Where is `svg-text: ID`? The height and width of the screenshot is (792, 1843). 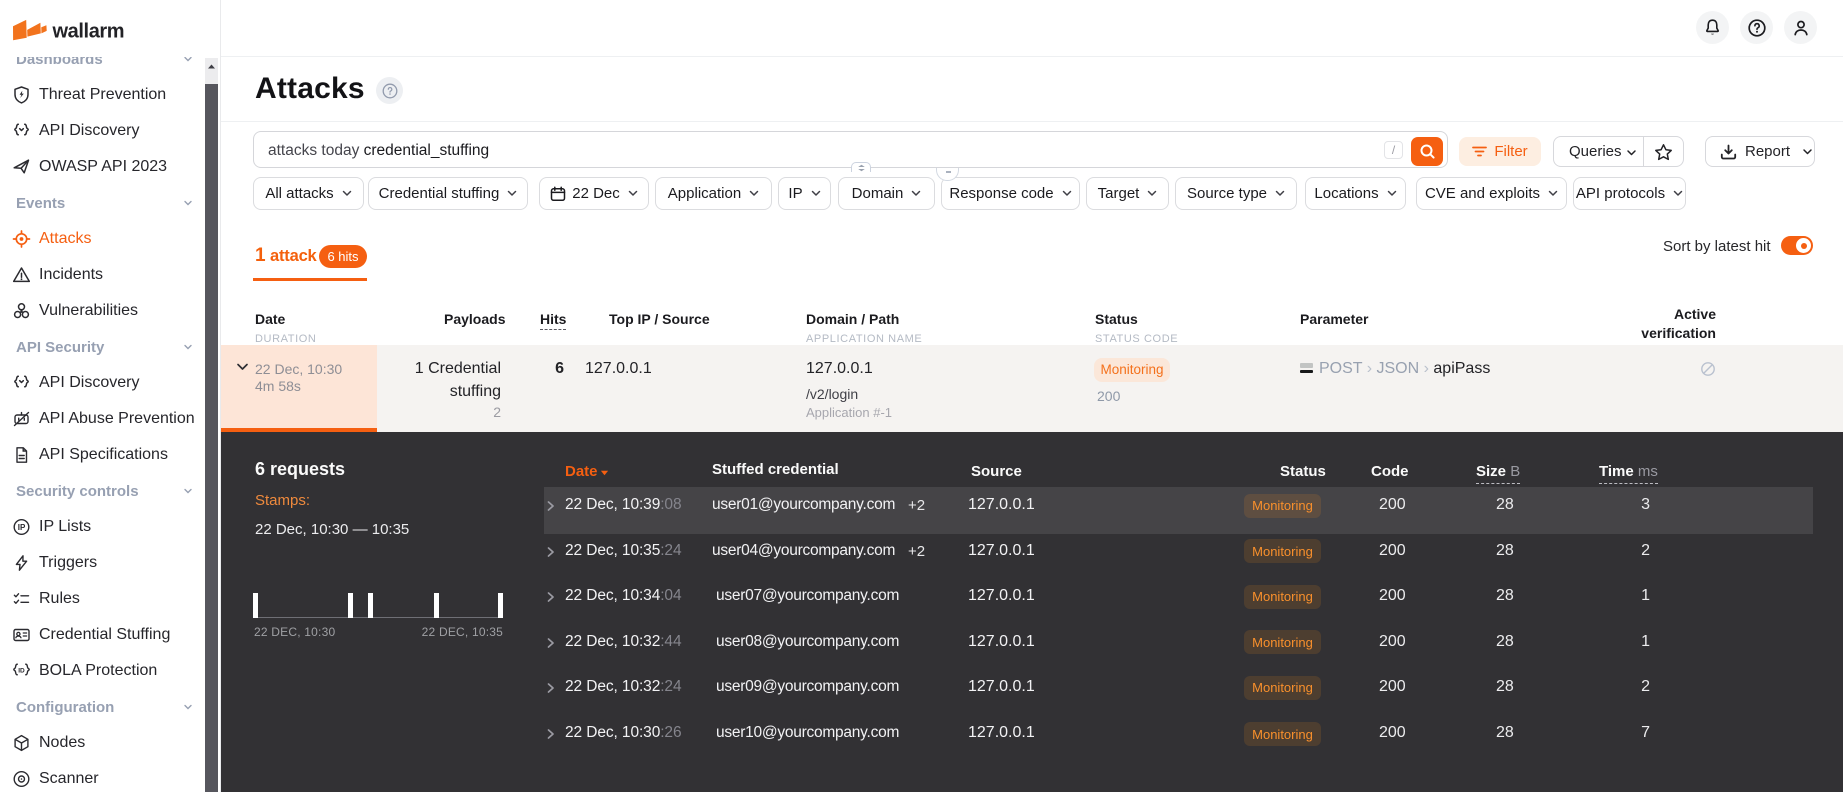
svg-text: ID is located at coordinates (21, 671).